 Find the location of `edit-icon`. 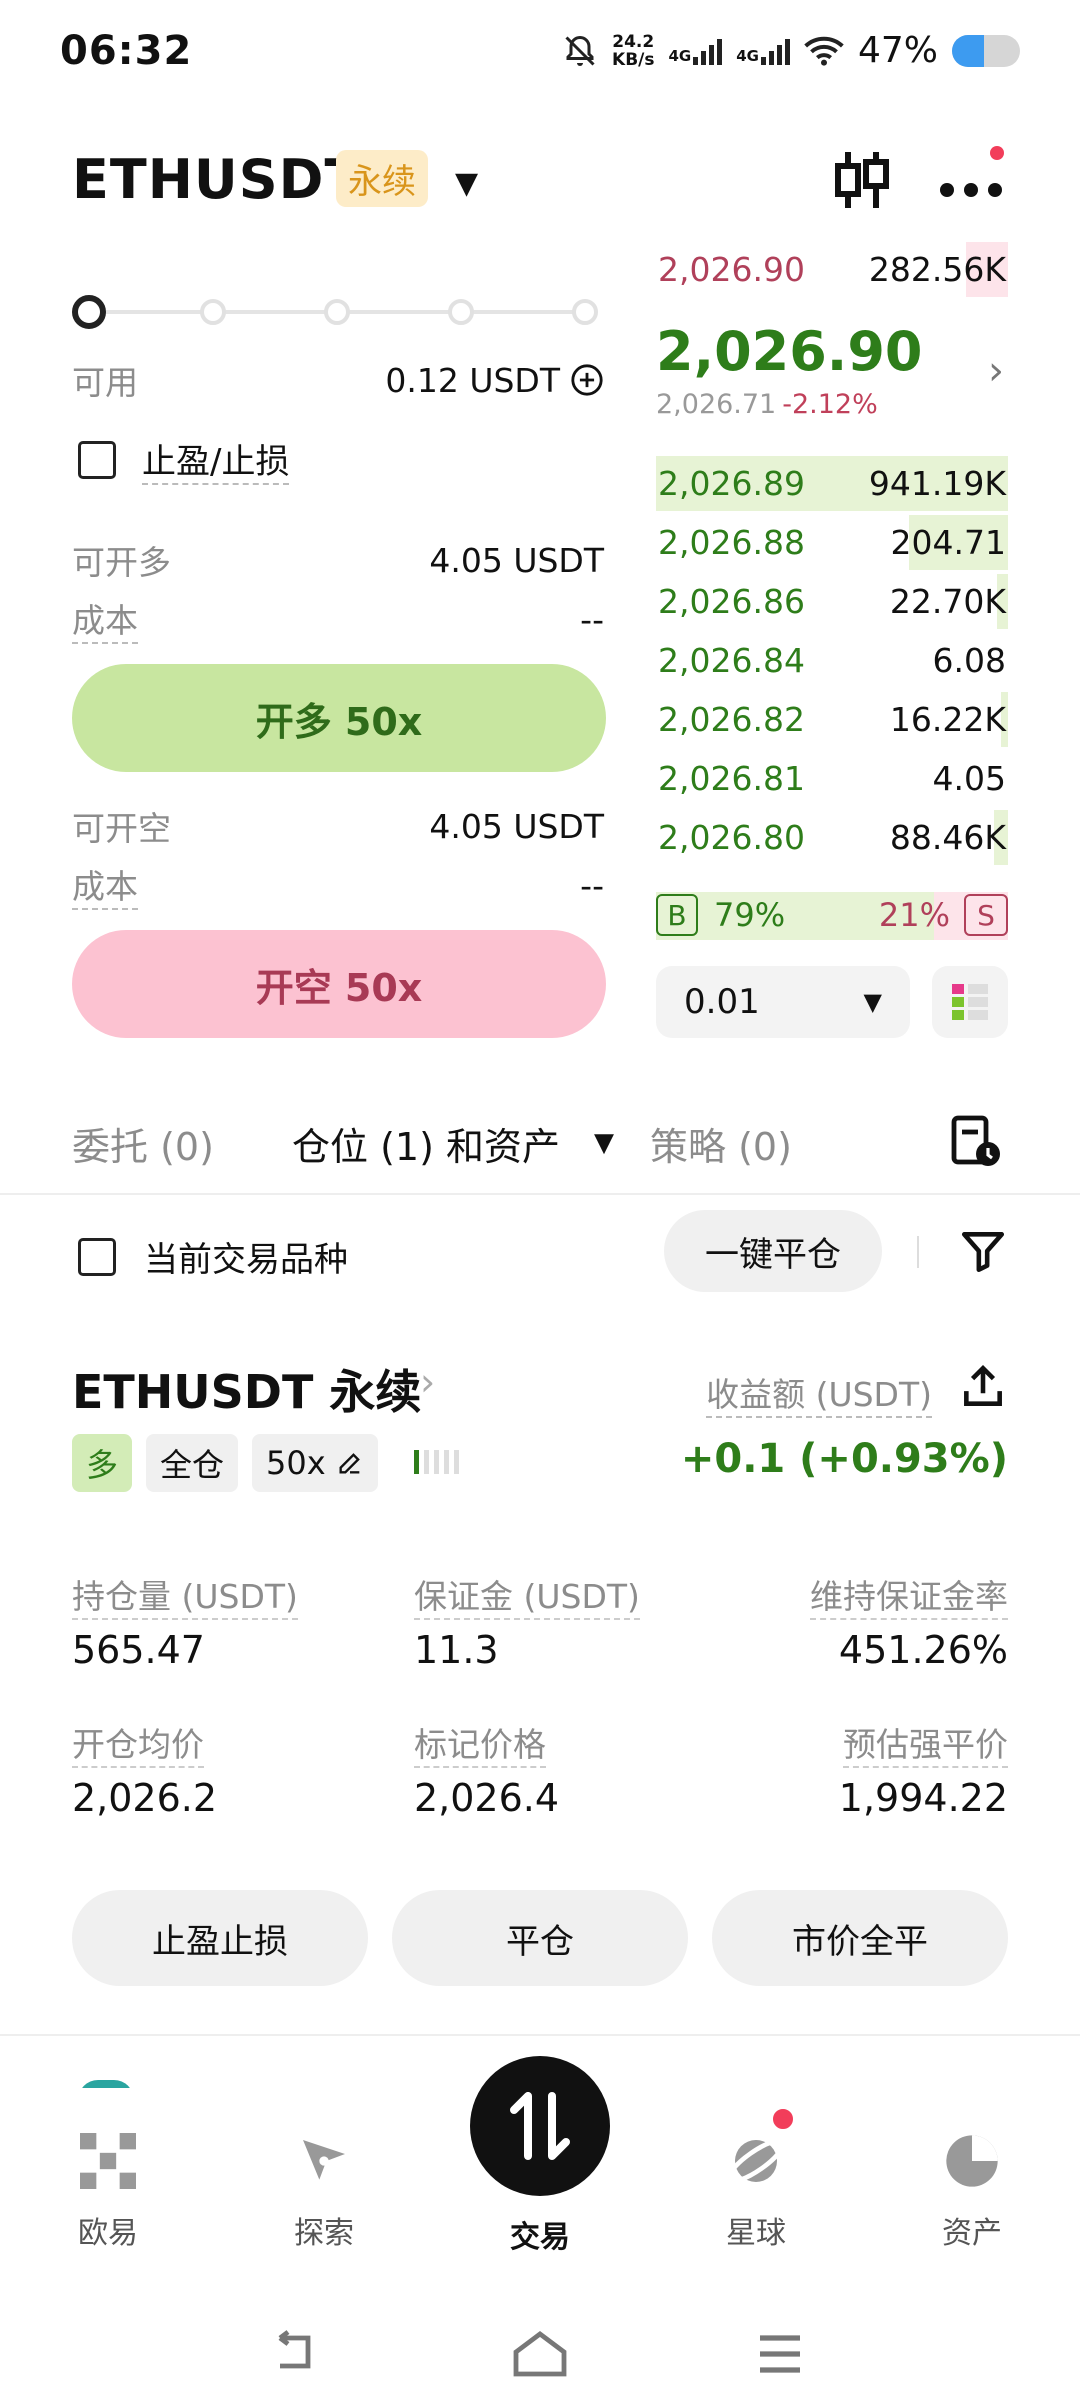

edit-icon is located at coordinates (350, 1463).